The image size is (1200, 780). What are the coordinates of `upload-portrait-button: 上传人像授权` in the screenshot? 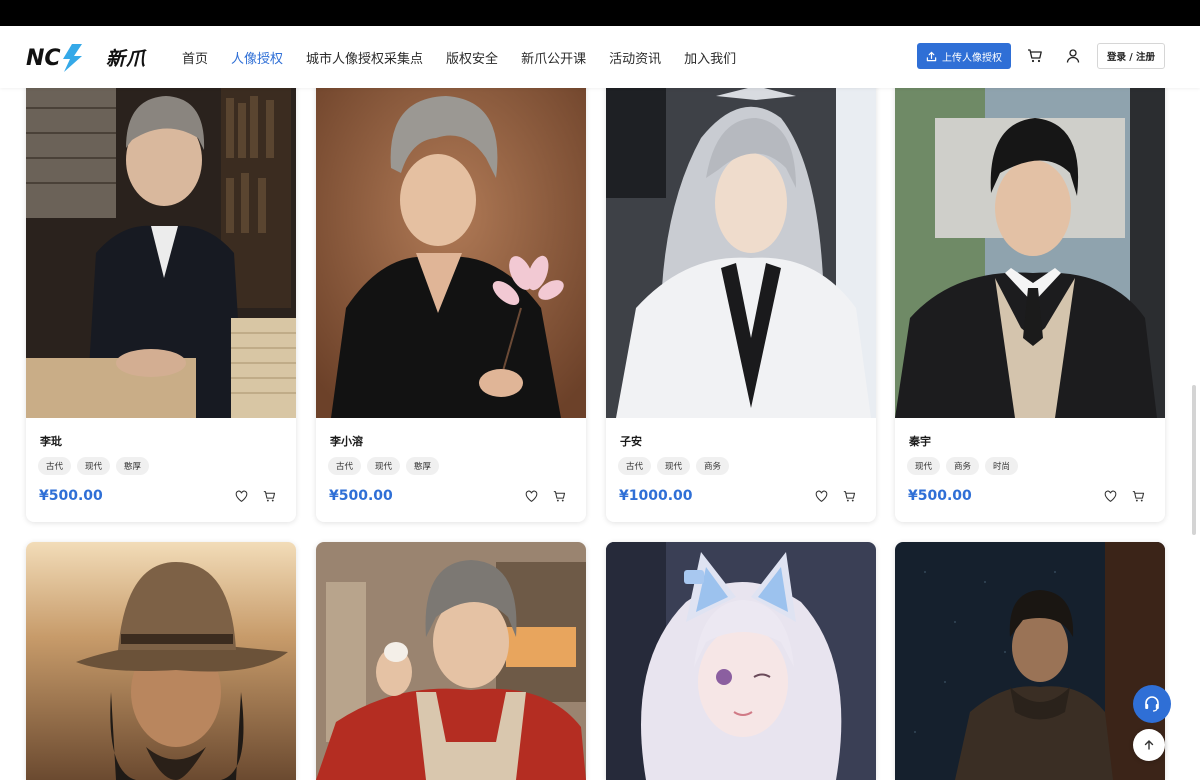 It's located at (964, 56).